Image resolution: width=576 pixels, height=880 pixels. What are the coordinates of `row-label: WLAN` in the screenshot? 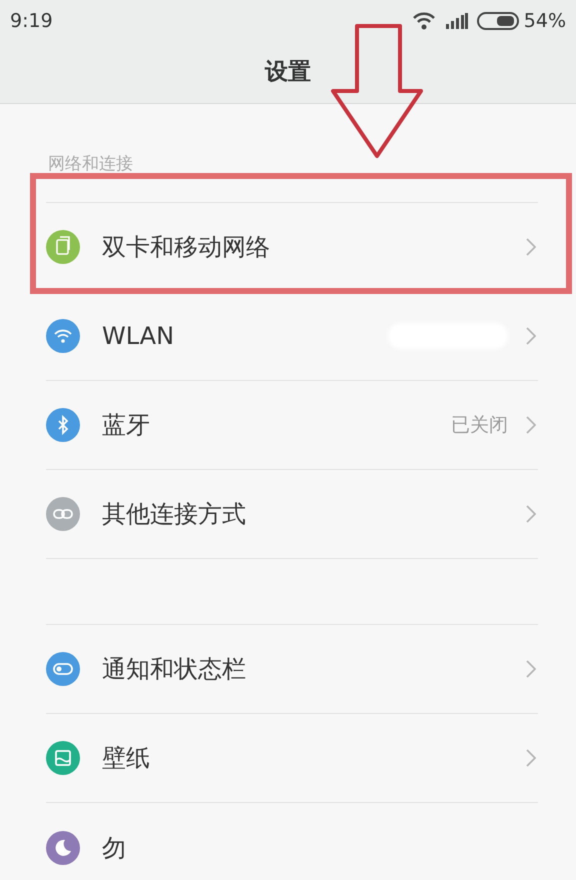 It's located at (138, 336).